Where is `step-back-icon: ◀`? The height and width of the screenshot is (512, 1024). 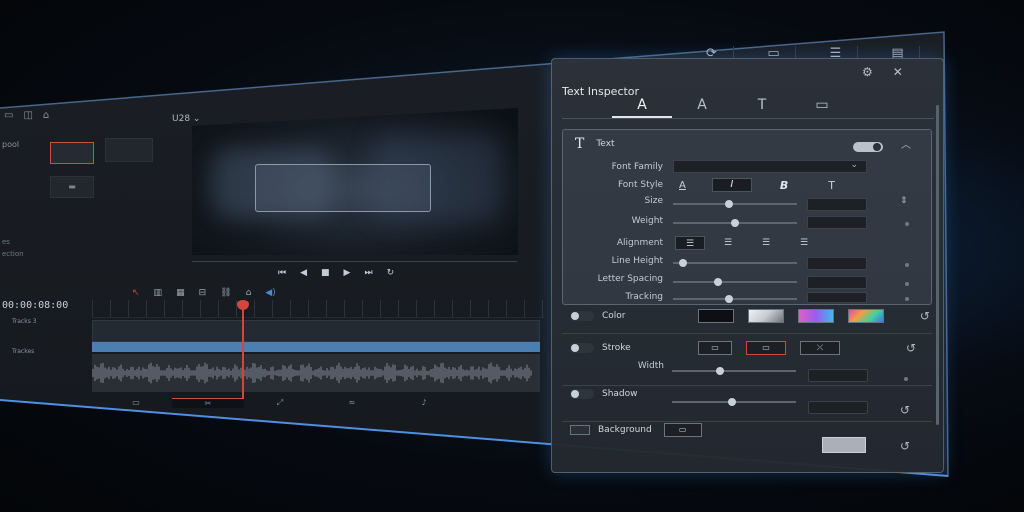 step-back-icon: ◀ is located at coordinates (303, 273).